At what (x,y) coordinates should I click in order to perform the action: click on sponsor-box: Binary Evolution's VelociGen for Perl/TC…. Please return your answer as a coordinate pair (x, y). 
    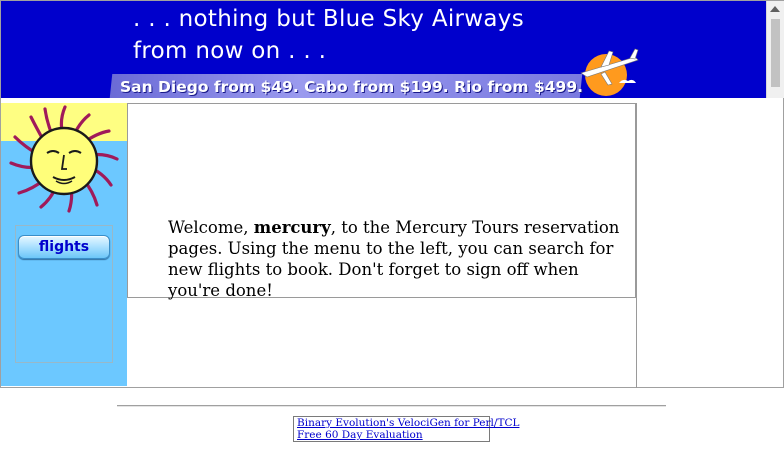
    Looking at the image, I should click on (406, 429).